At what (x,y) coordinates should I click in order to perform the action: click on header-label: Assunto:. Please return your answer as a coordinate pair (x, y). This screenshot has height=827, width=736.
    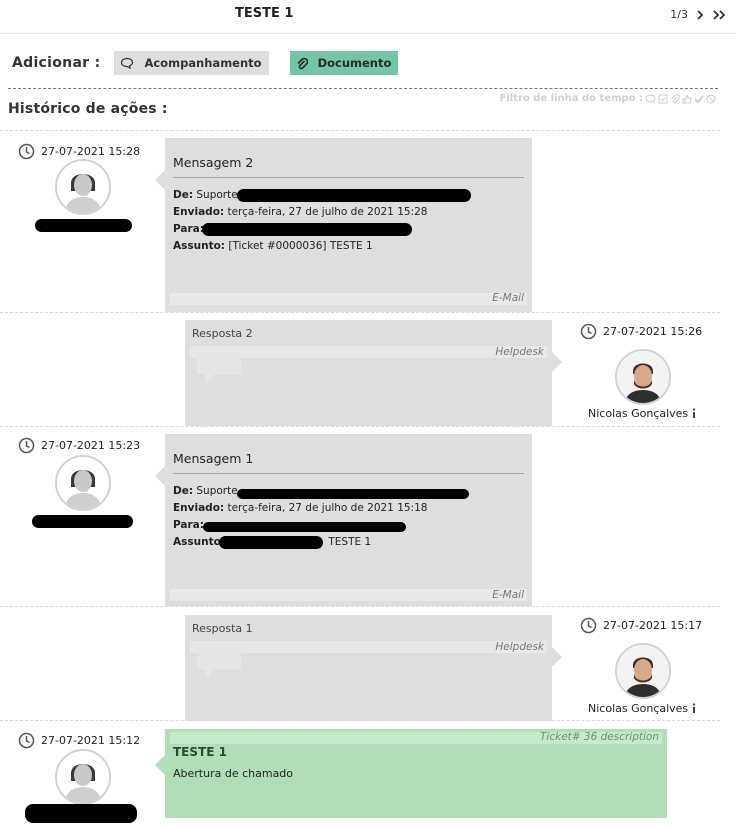
    Looking at the image, I should click on (199, 246).